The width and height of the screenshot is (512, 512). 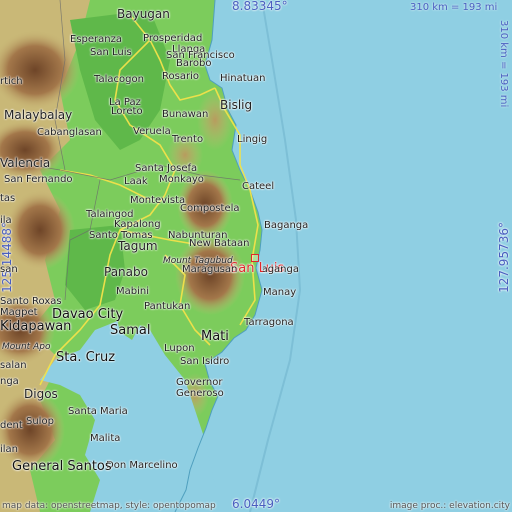 What do you see at coordinates (38, 115) in the screenshot?
I see `place-label: Malaybalay` at bounding box center [38, 115].